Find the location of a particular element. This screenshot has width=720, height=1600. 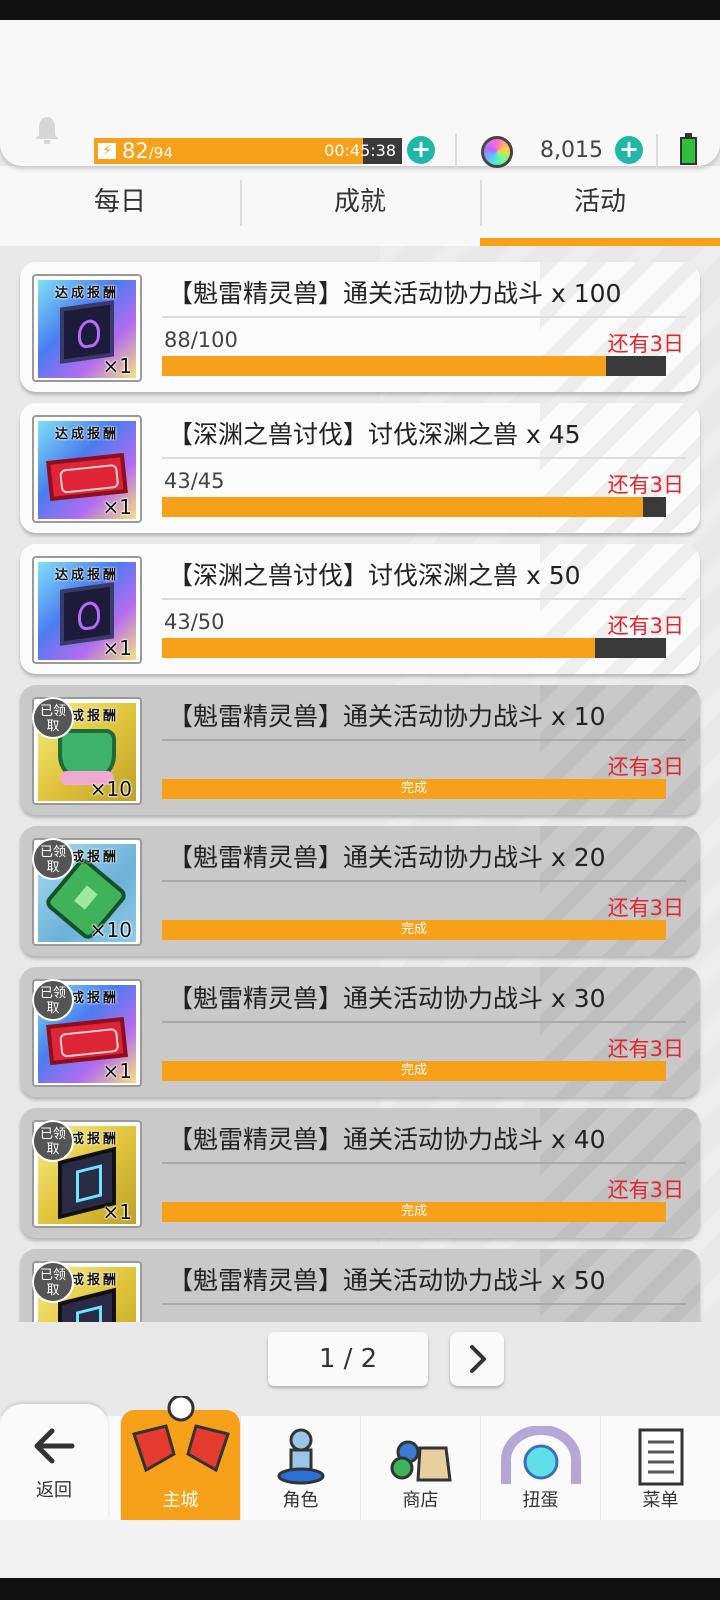

tab-daily: 每日 is located at coordinates (120, 206).